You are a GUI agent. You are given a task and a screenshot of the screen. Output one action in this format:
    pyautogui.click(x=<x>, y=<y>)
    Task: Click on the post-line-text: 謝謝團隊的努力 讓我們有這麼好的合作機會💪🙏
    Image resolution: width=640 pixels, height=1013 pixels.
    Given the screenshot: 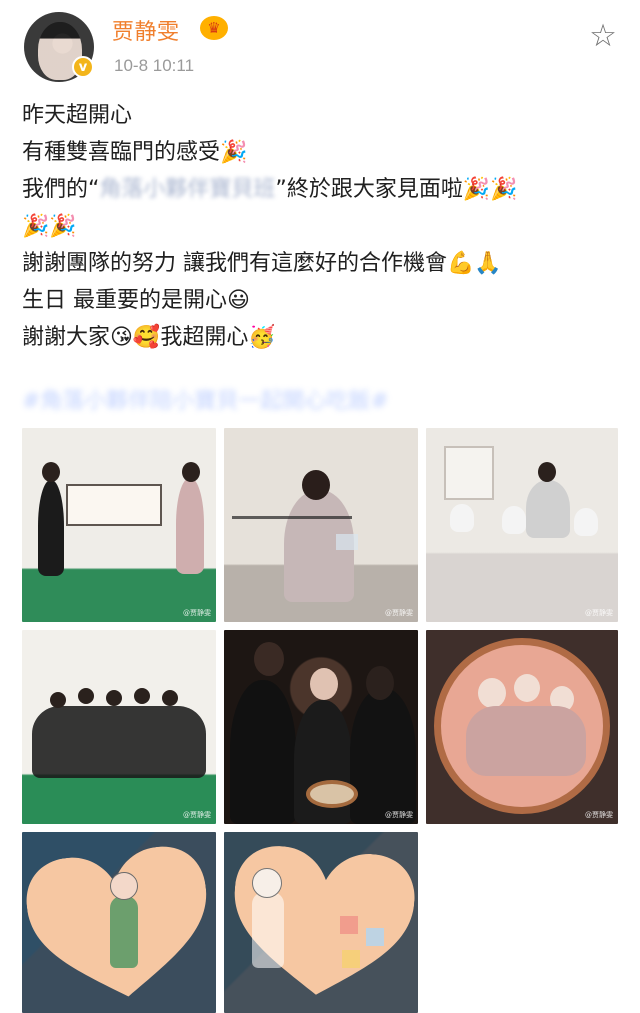 What is the action you would take?
    pyautogui.click(x=262, y=263)
    